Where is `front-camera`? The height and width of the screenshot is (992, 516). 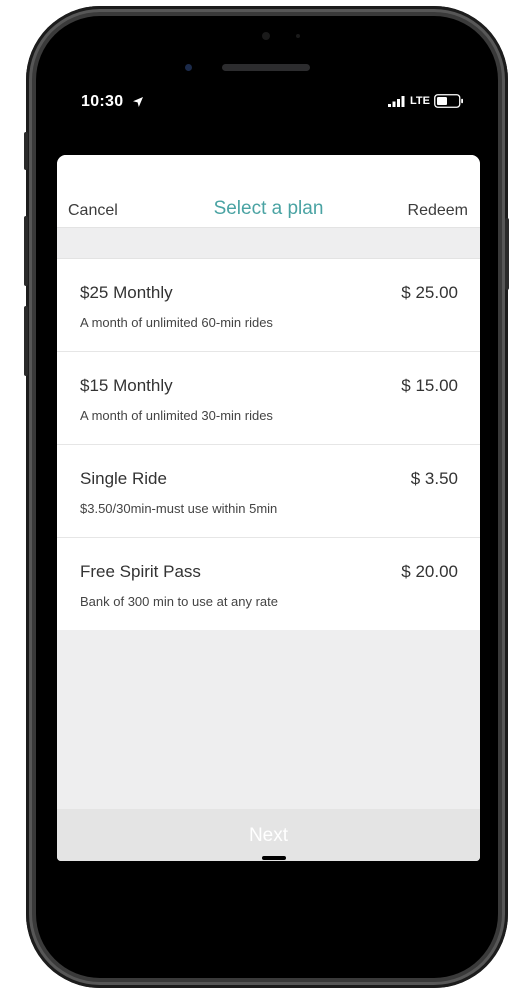
front-camera is located at coordinates (188, 67).